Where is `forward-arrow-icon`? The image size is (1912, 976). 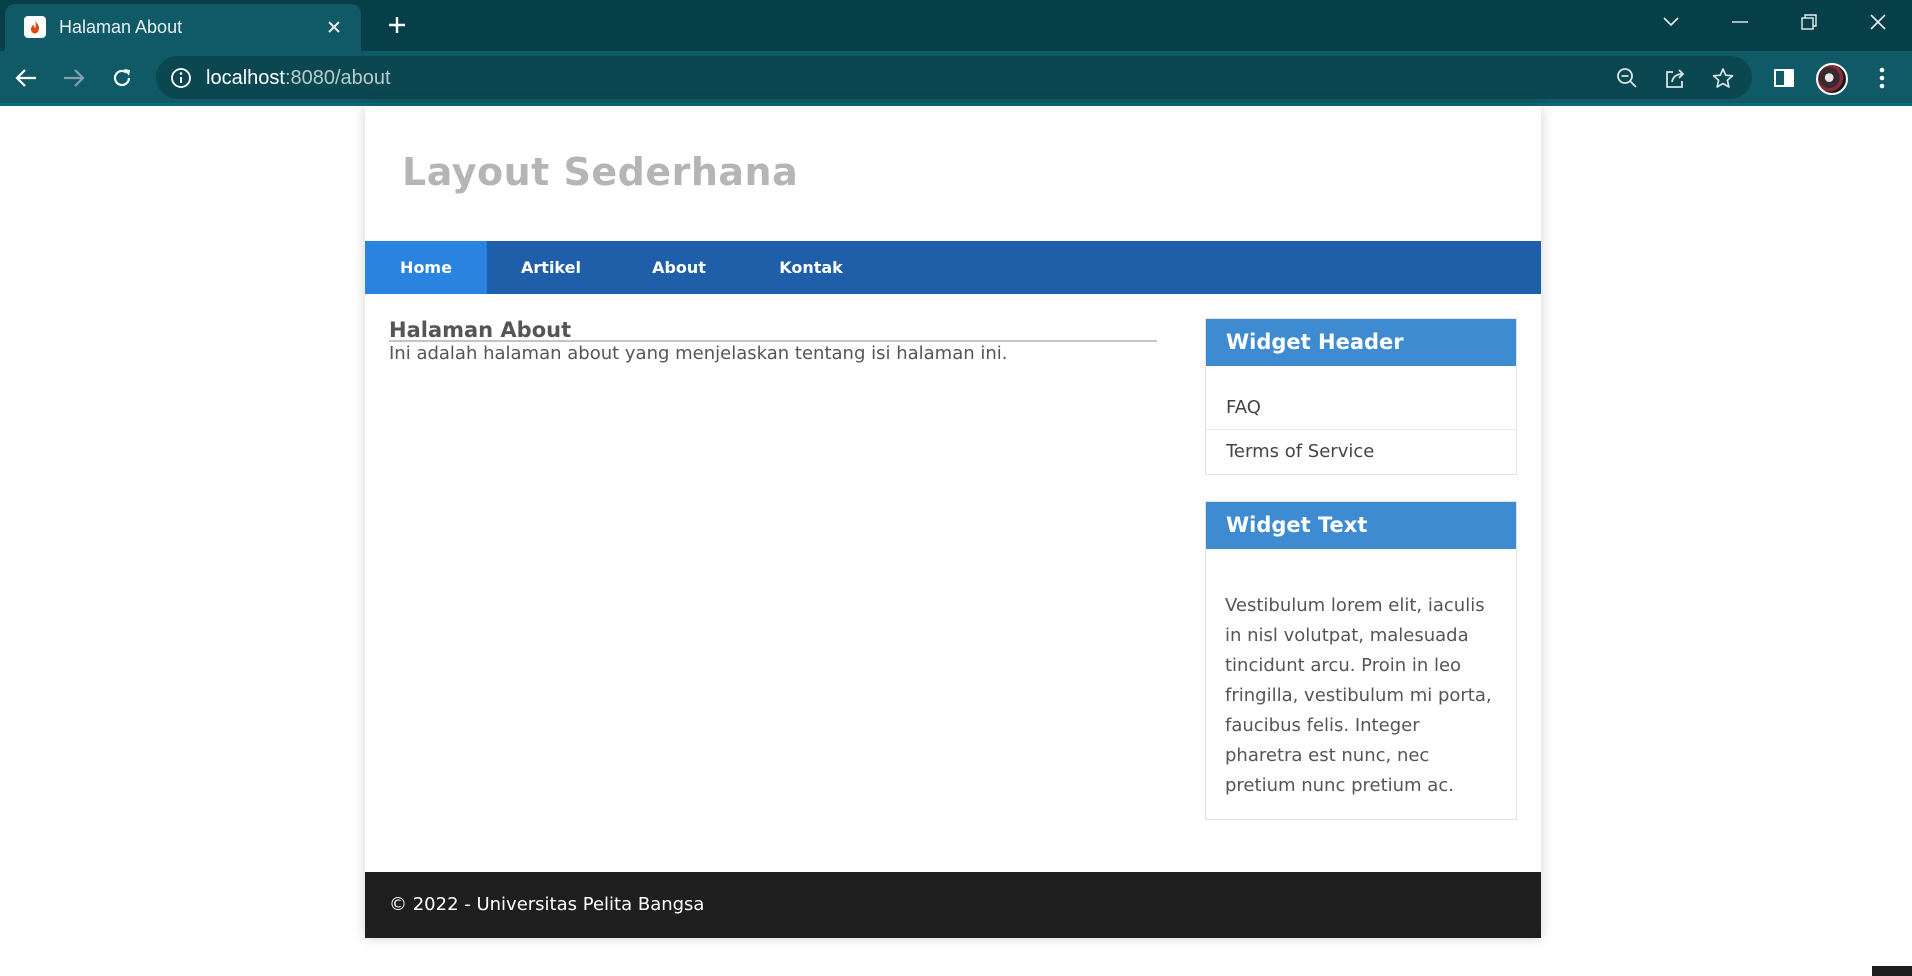
forward-arrow-icon is located at coordinates (74, 78).